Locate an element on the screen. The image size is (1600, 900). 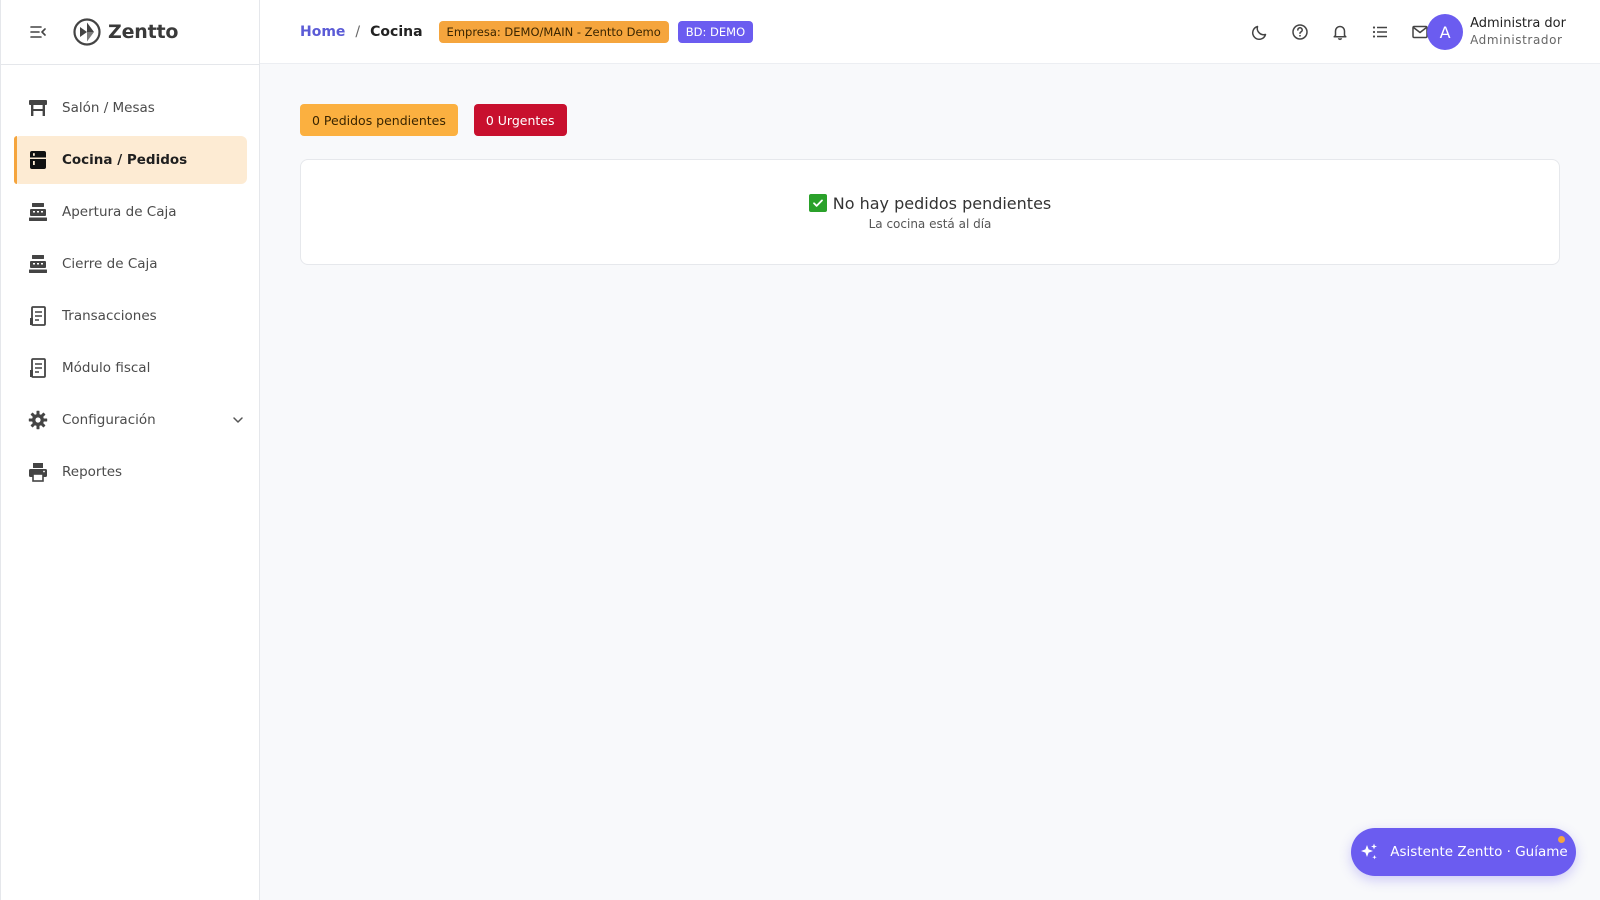
order-stats: 0 Pedidos pendientes 0 Urgentes is located at coordinates (930, 120).